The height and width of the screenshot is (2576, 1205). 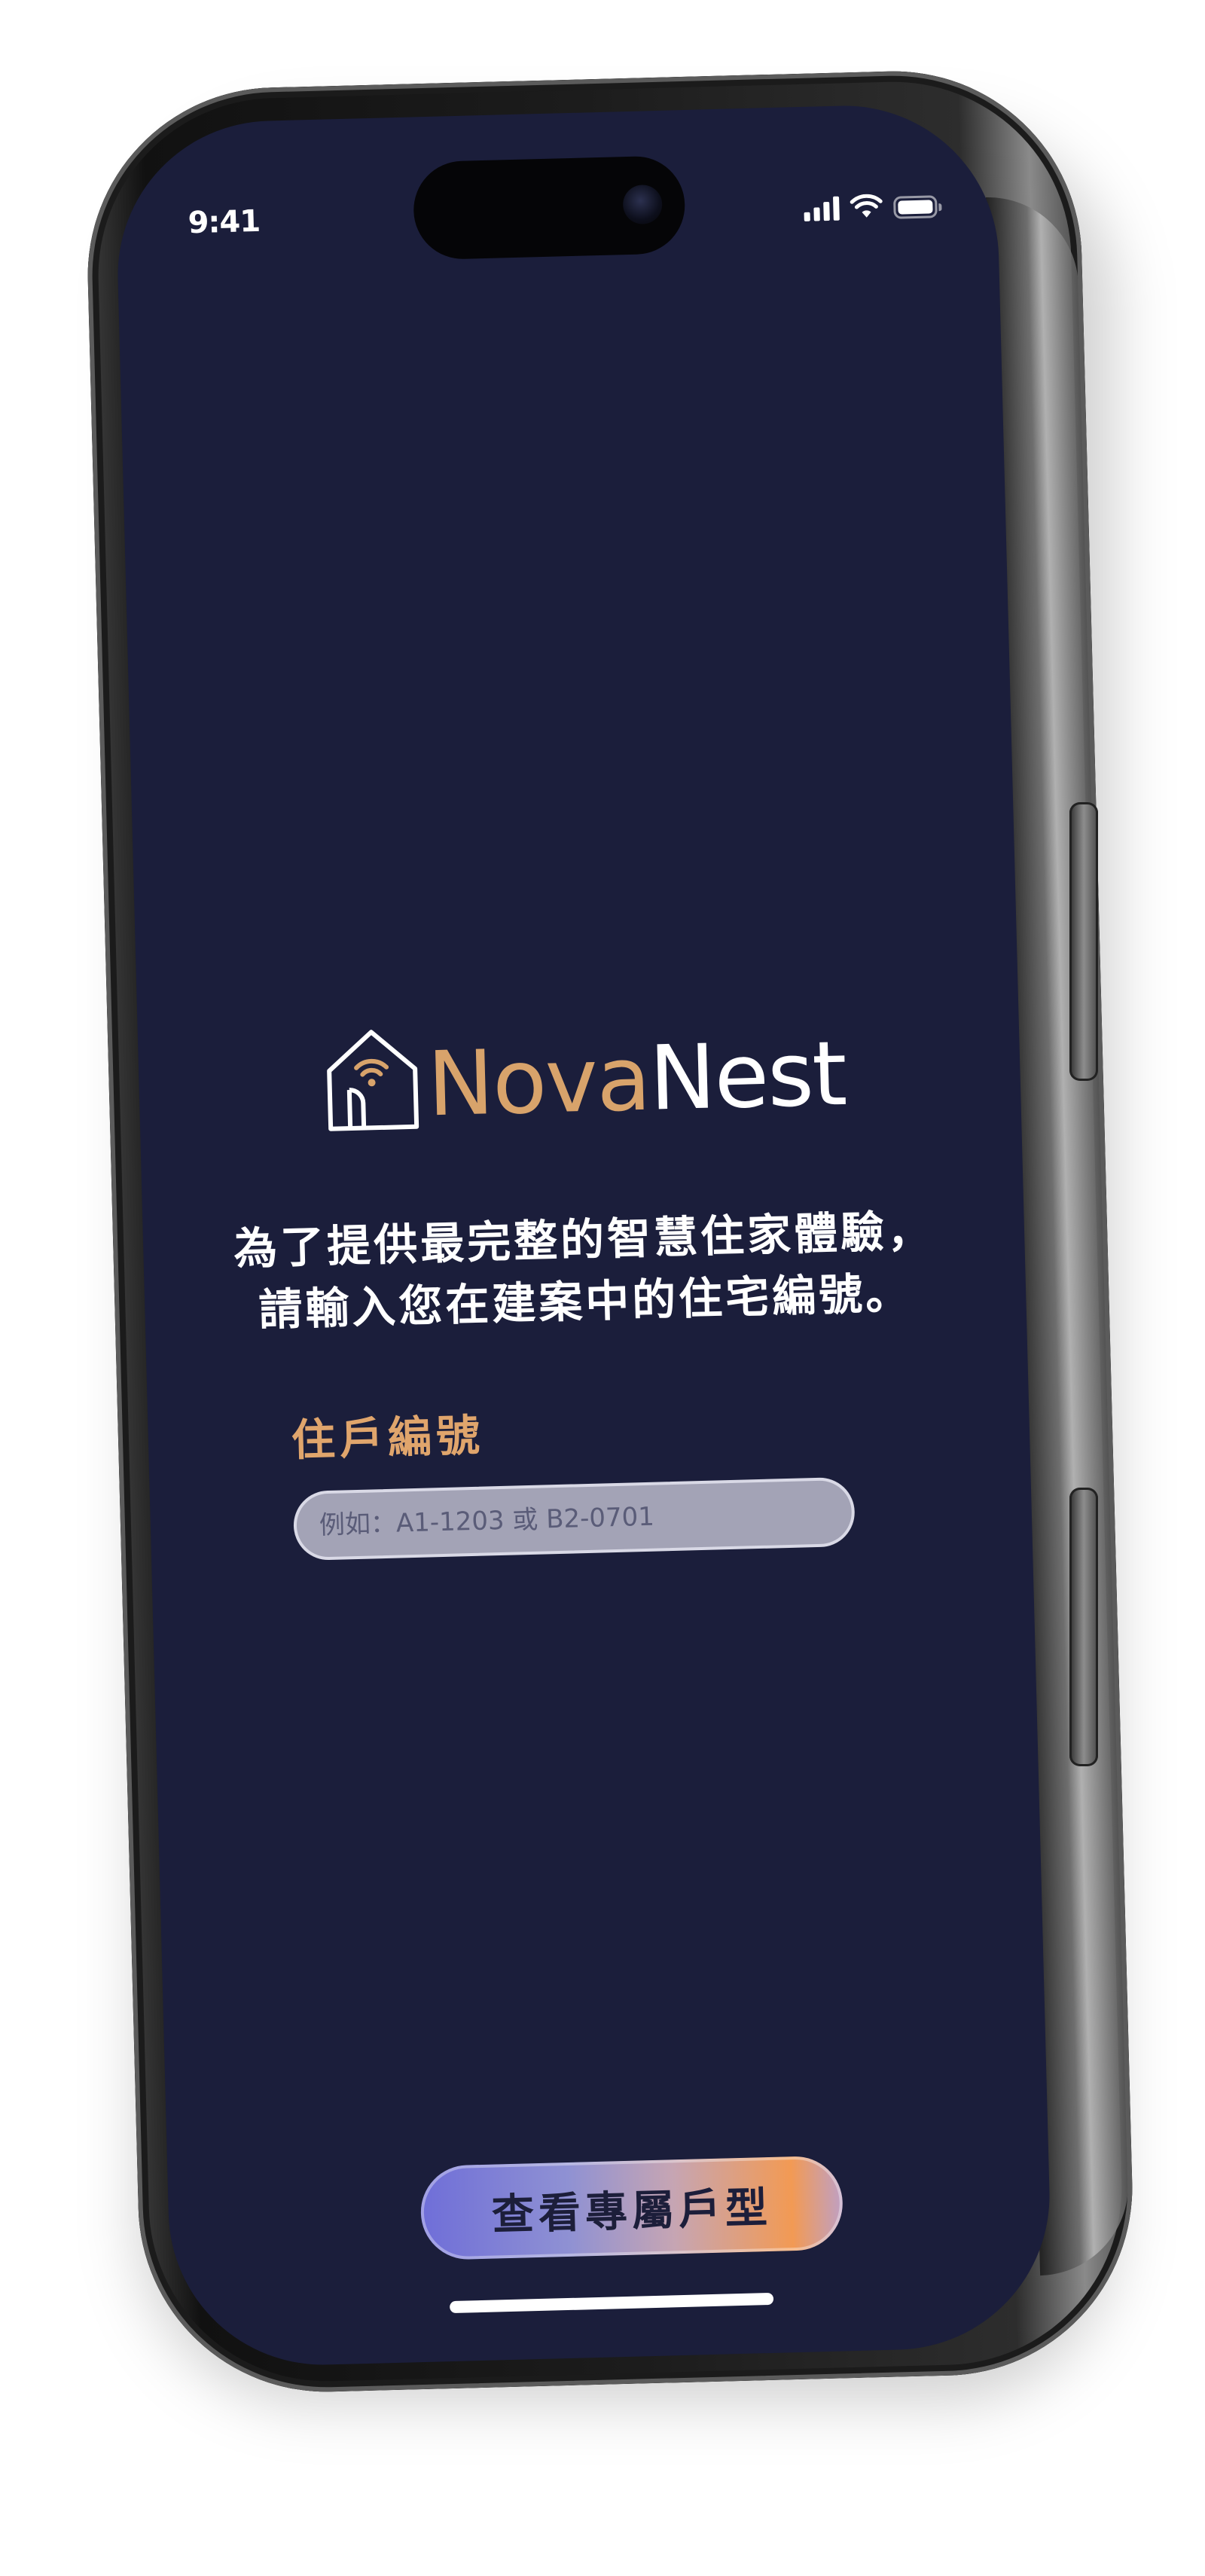 I want to click on camera-icon, so click(x=642, y=205).